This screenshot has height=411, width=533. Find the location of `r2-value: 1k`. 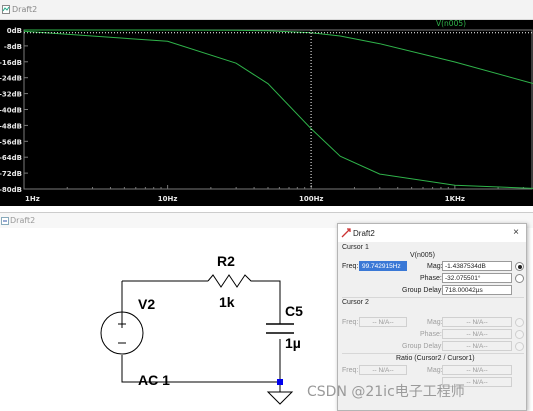

r2-value: 1k is located at coordinates (227, 302).